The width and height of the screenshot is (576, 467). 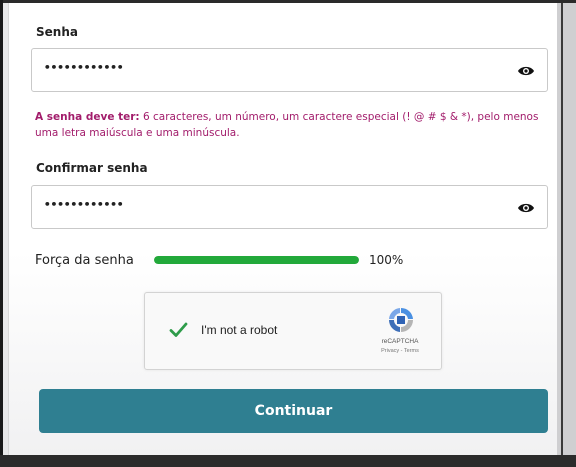 I want to click on checkmark-icon, so click(x=178, y=330).